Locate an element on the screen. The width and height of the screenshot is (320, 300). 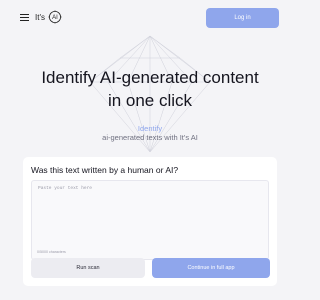
subtitle-text: ai-generated texts with It's AI is located at coordinates (150, 137).